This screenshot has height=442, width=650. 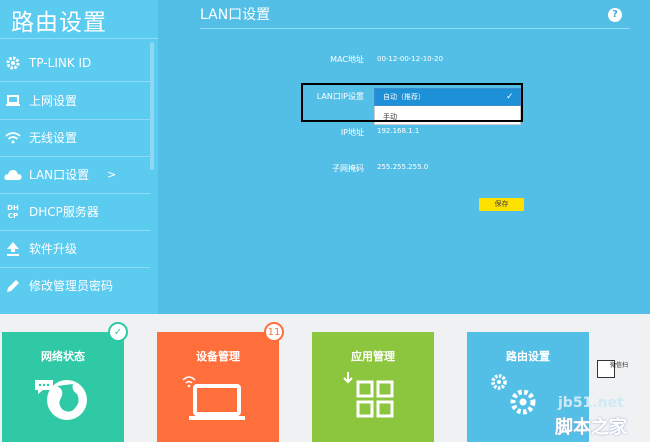 I want to click on pencil-icon, so click(x=13, y=286).